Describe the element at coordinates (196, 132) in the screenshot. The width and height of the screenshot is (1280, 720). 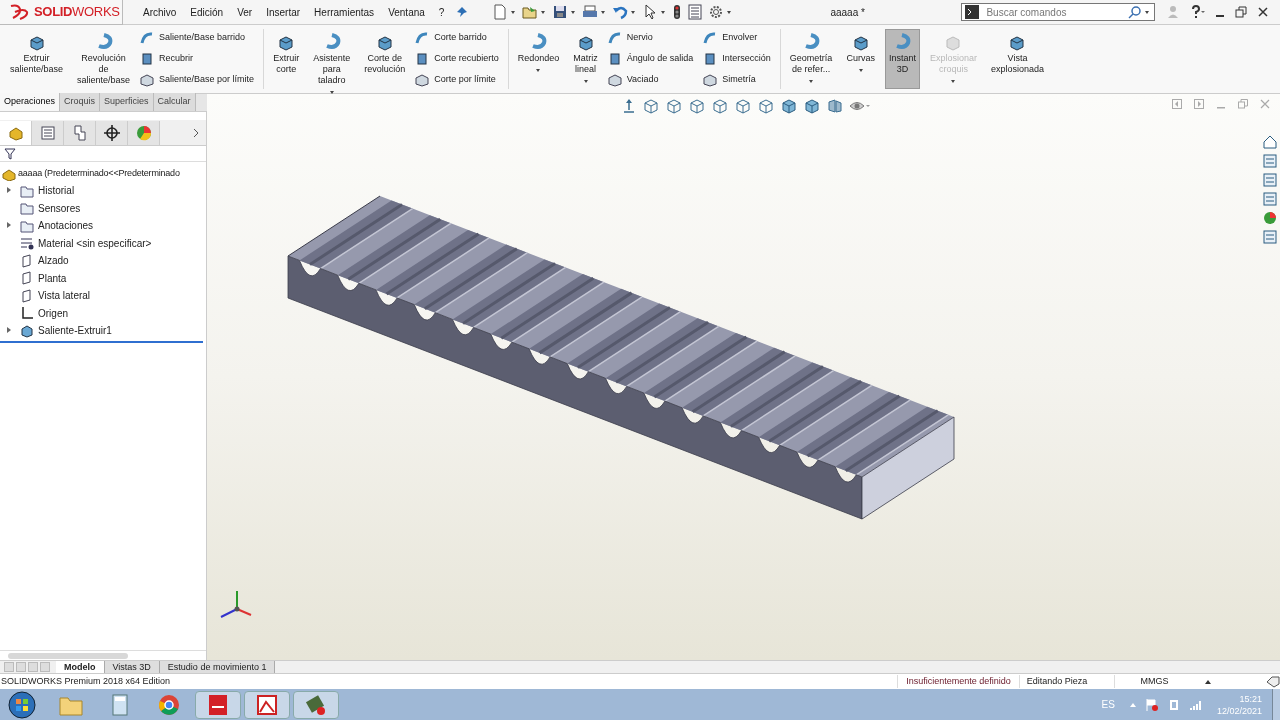
I see `chevron-right-icon` at that location.